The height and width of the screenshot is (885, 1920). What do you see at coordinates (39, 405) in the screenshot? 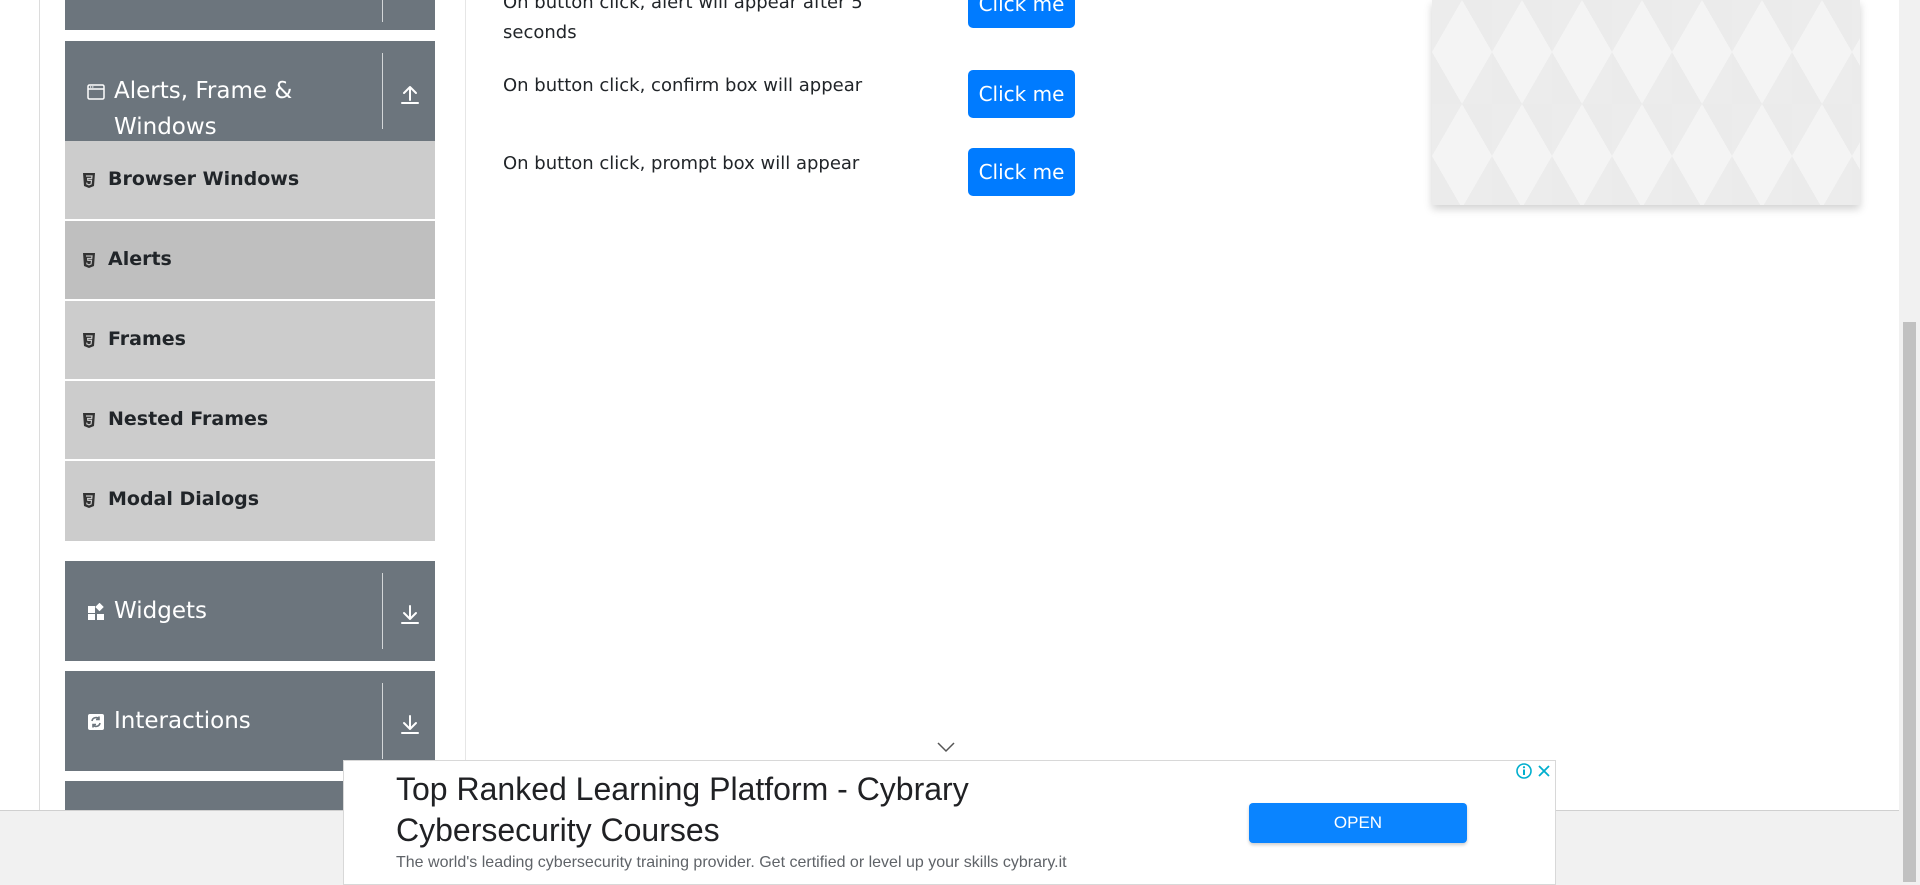
I see `left-border` at bounding box center [39, 405].